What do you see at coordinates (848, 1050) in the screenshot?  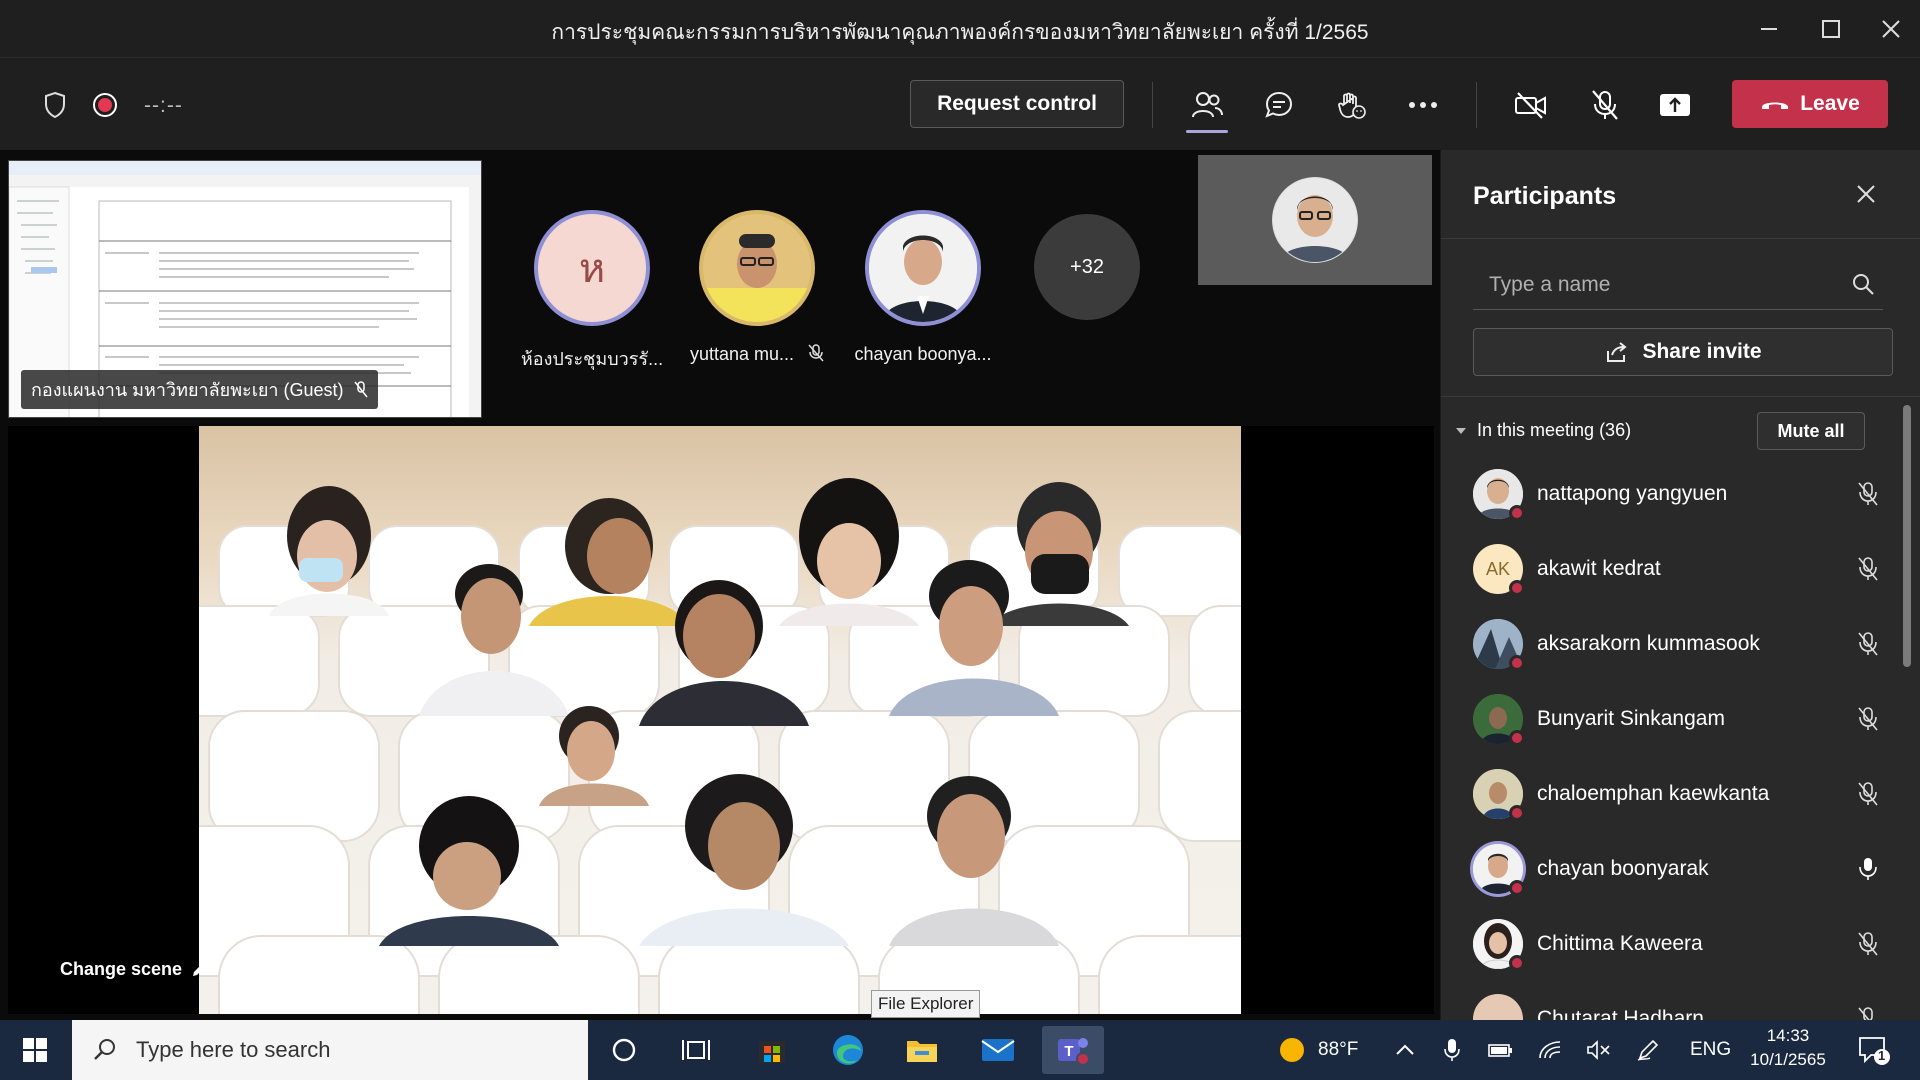 I see `edge-button` at bounding box center [848, 1050].